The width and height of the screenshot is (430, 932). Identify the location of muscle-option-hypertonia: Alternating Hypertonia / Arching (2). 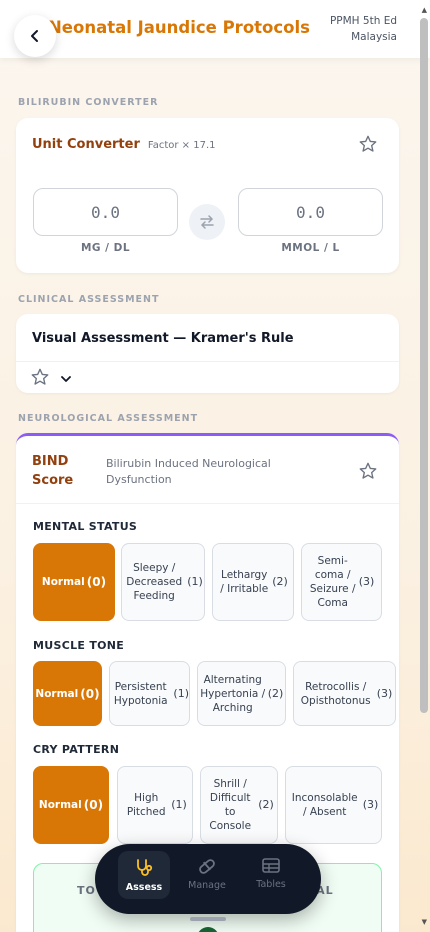
(241, 693).